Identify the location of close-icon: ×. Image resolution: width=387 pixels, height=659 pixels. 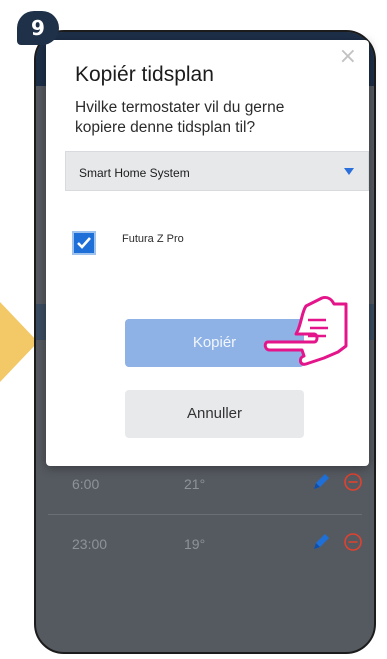
(348, 57).